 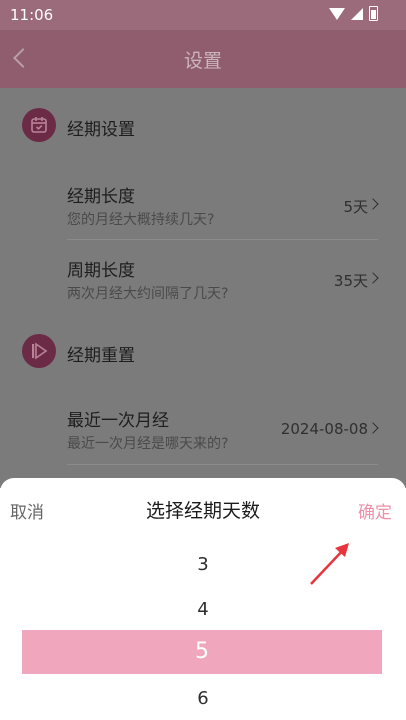 What do you see at coordinates (375, 510) in the screenshot?
I see `confirm-button: 确定` at bounding box center [375, 510].